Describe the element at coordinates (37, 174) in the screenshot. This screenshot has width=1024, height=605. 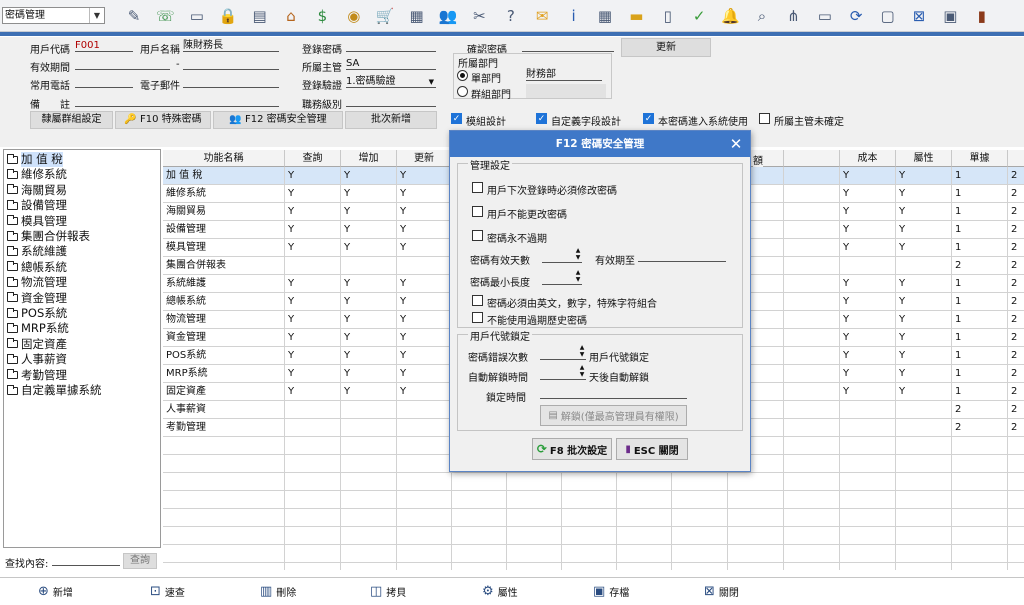
I see `tree-item: 維修系統` at that location.